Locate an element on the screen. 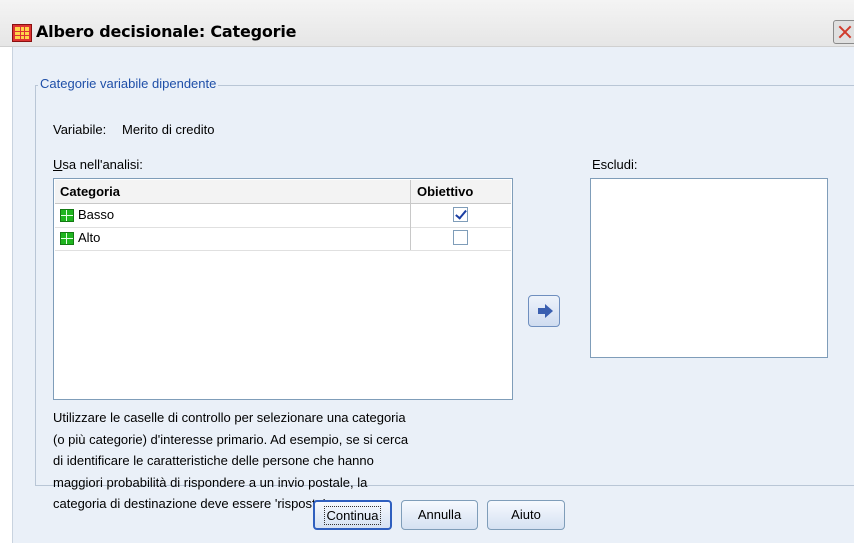 The height and width of the screenshot is (543, 854). continue-button: Continua is located at coordinates (352, 515).